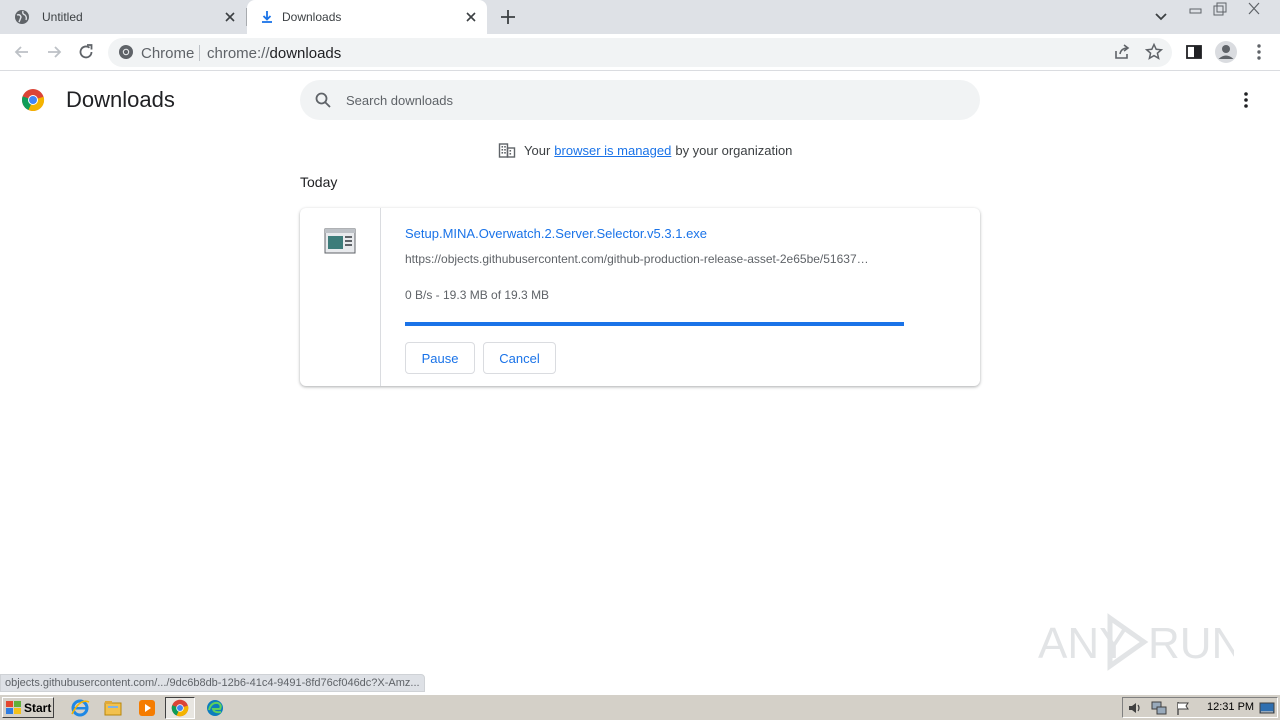  Describe the element at coordinates (267, 17) in the screenshot. I see `download-icon` at that location.